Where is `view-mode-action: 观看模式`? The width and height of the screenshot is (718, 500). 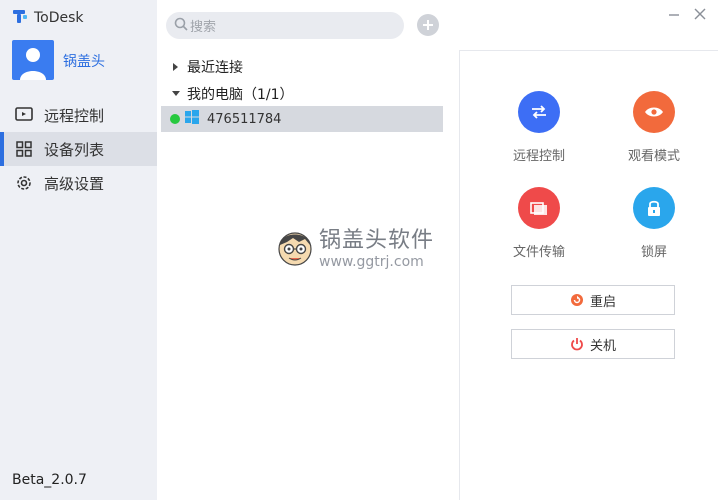
view-mode-action: 观看模式 is located at coordinates (654, 127).